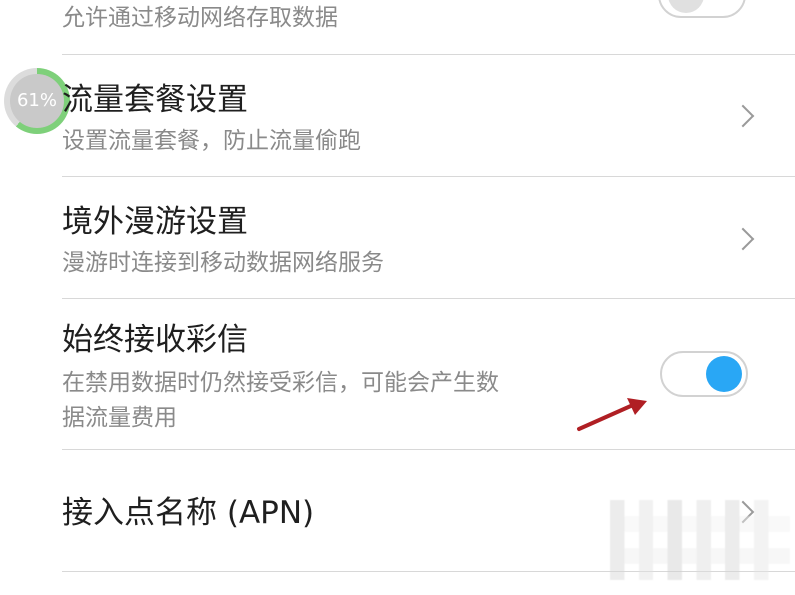 This screenshot has width=795, height=595. What do you see at coordinates (686, 6) in the screenshot?
I see `mobile-data-toggle-knob` at bounding box center [686, 6].